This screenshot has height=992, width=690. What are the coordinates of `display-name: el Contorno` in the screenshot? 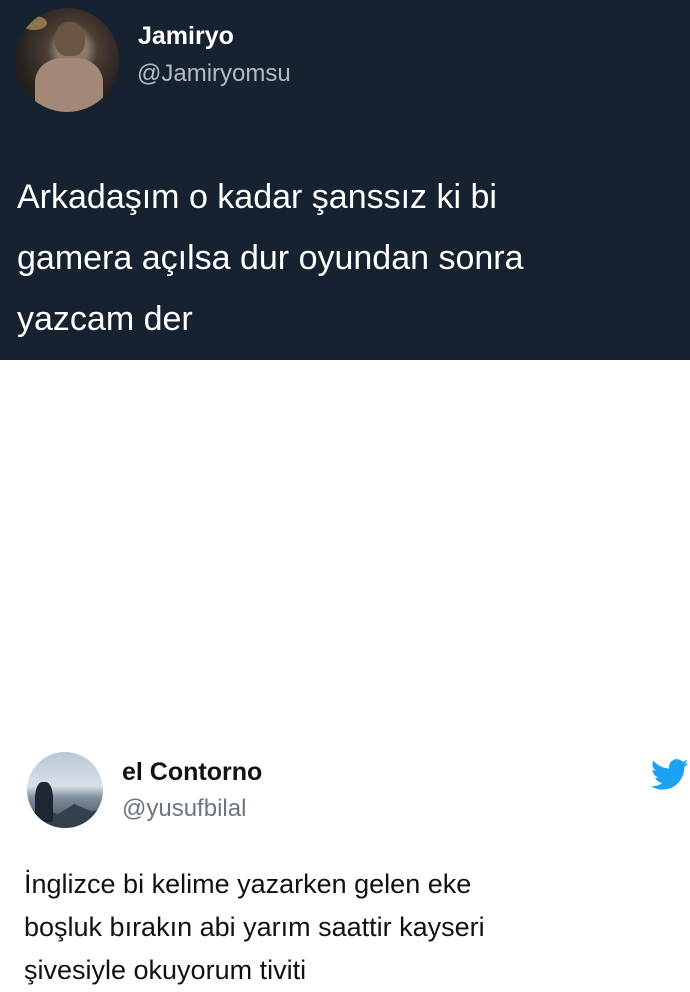 It's located at (192, 772).